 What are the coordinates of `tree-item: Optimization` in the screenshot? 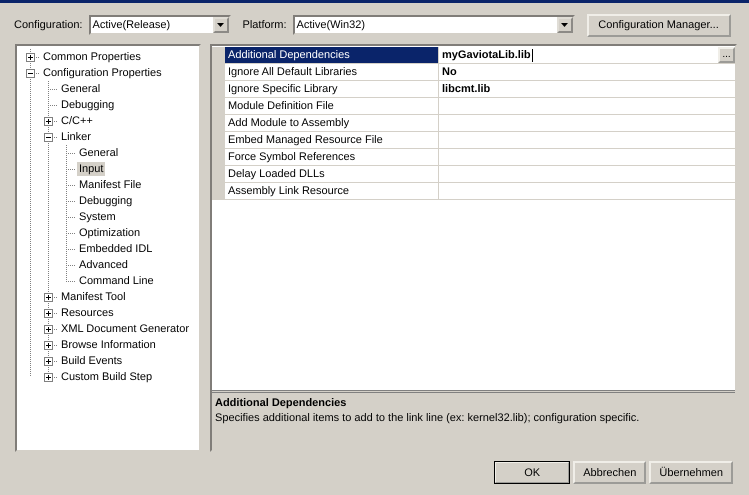 It's located at (109, 233).